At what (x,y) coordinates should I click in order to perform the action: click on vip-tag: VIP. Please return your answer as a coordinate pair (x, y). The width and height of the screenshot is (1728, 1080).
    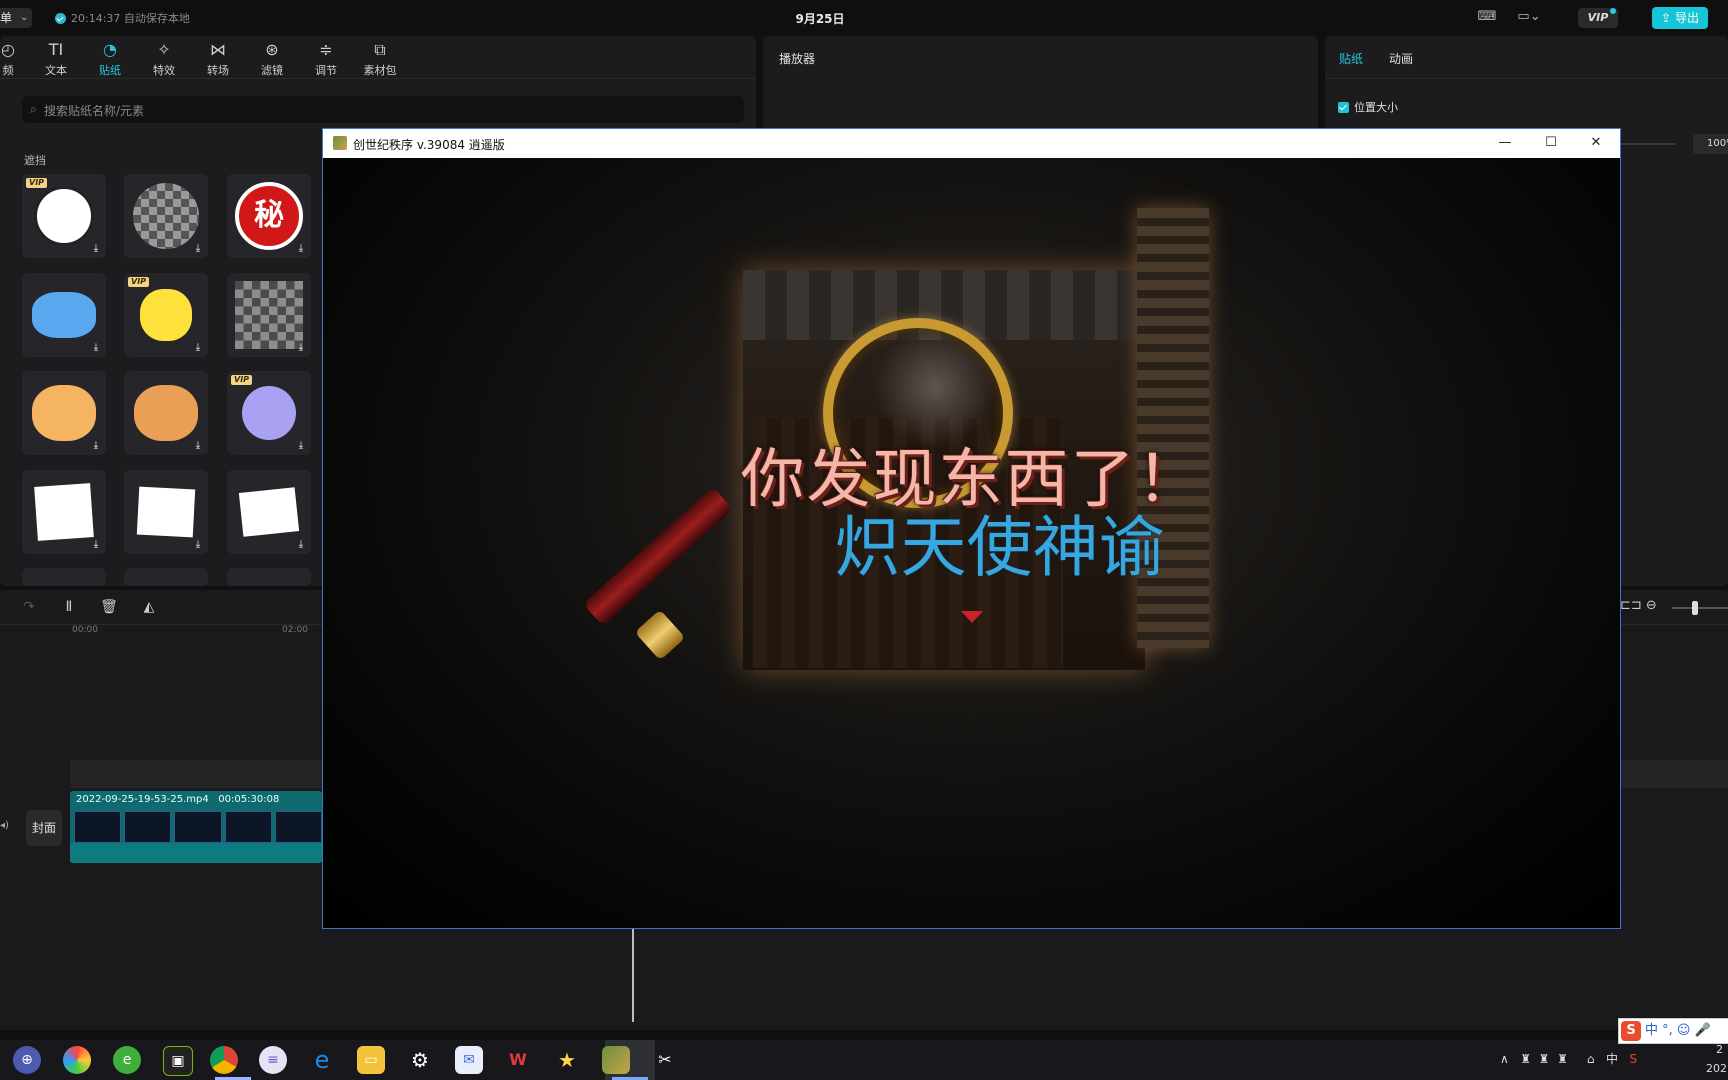
    Looking at the image, I should click on (37, 183).